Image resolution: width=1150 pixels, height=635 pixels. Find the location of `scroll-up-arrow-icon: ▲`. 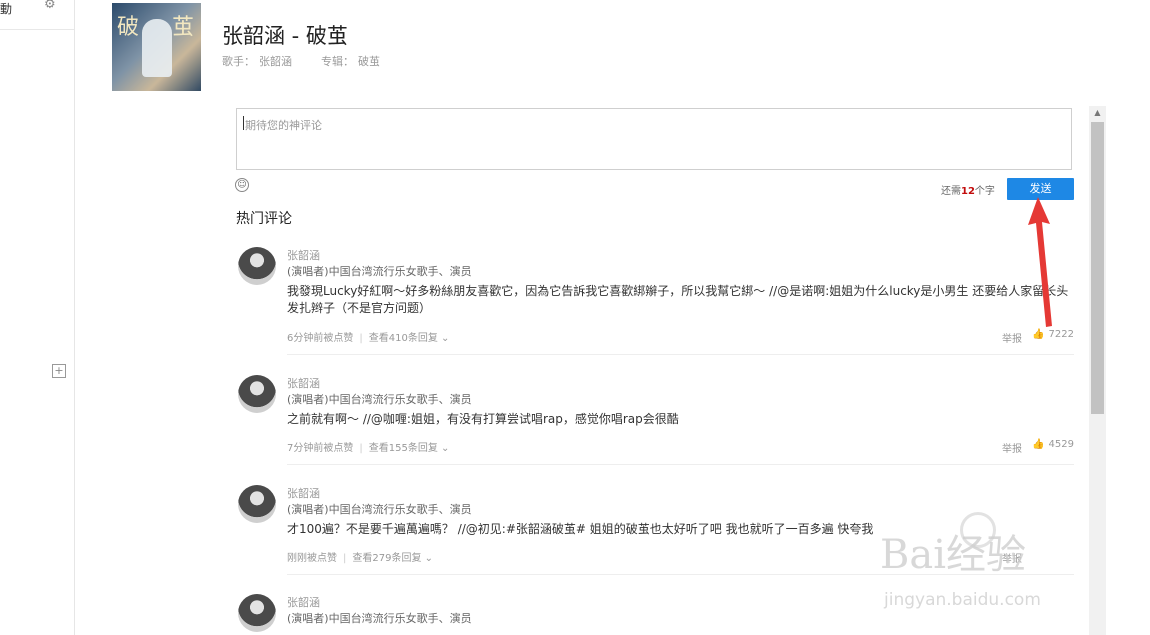

scroll-up-arrow-icon: ▲ is located at coordinates (1097, 113).